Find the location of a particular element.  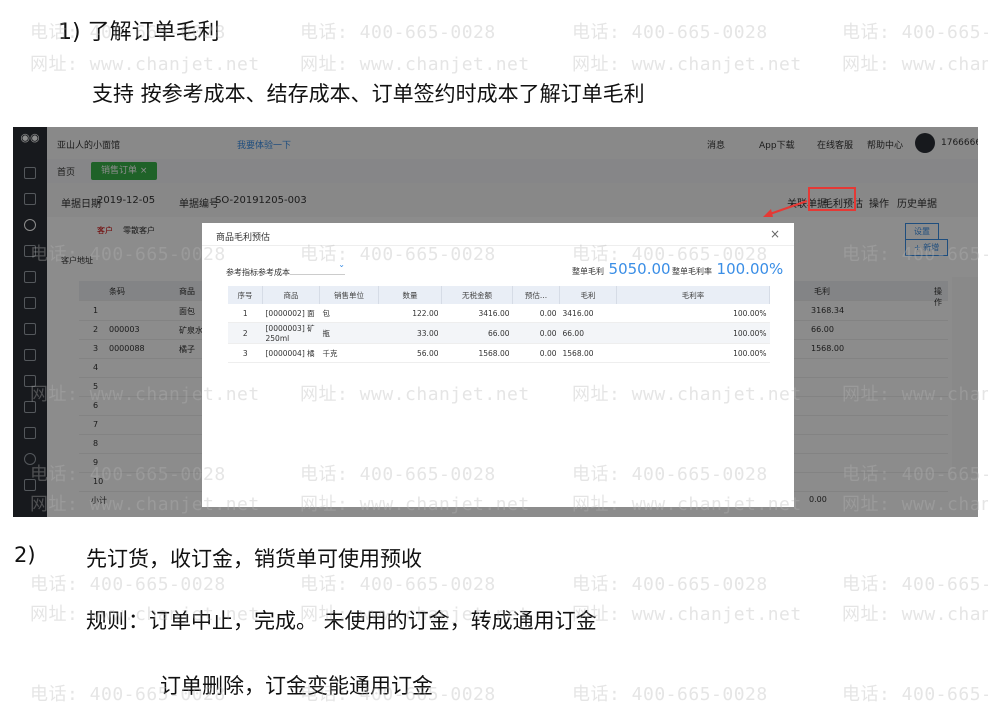

section2-rule2: 订单删除，订金变能通用订金 is located at coordinates (296, 686).